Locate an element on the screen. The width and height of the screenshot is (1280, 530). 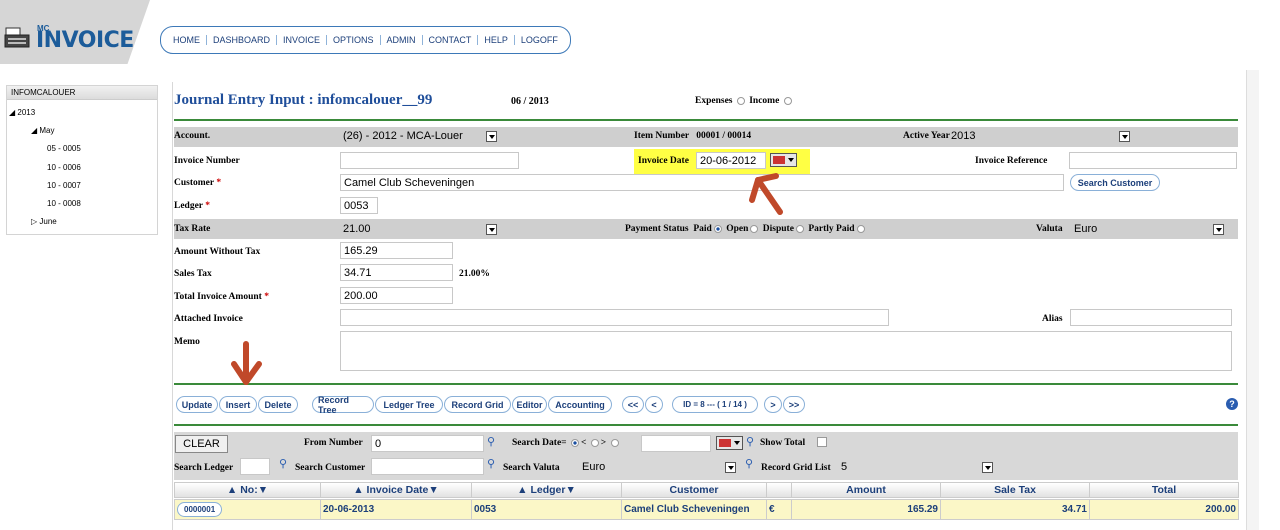
help-icon: ? is located at coordinates (1232, 404).